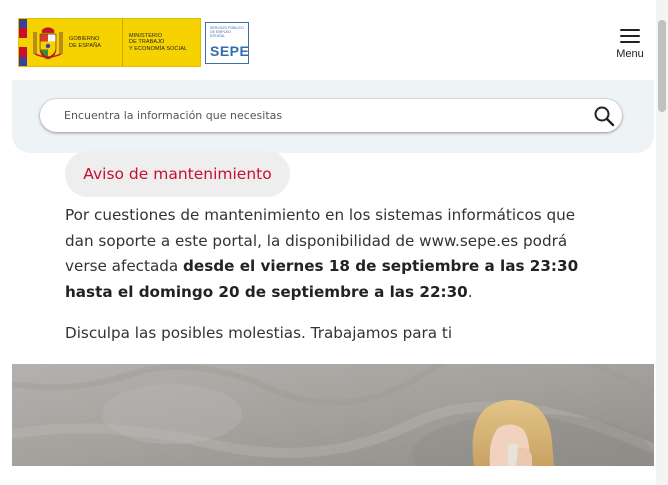 The image size is (668, 485). Describe the element at coordinates (630, 54) in the screenshot. I see `menu-label: Menu` at that location.